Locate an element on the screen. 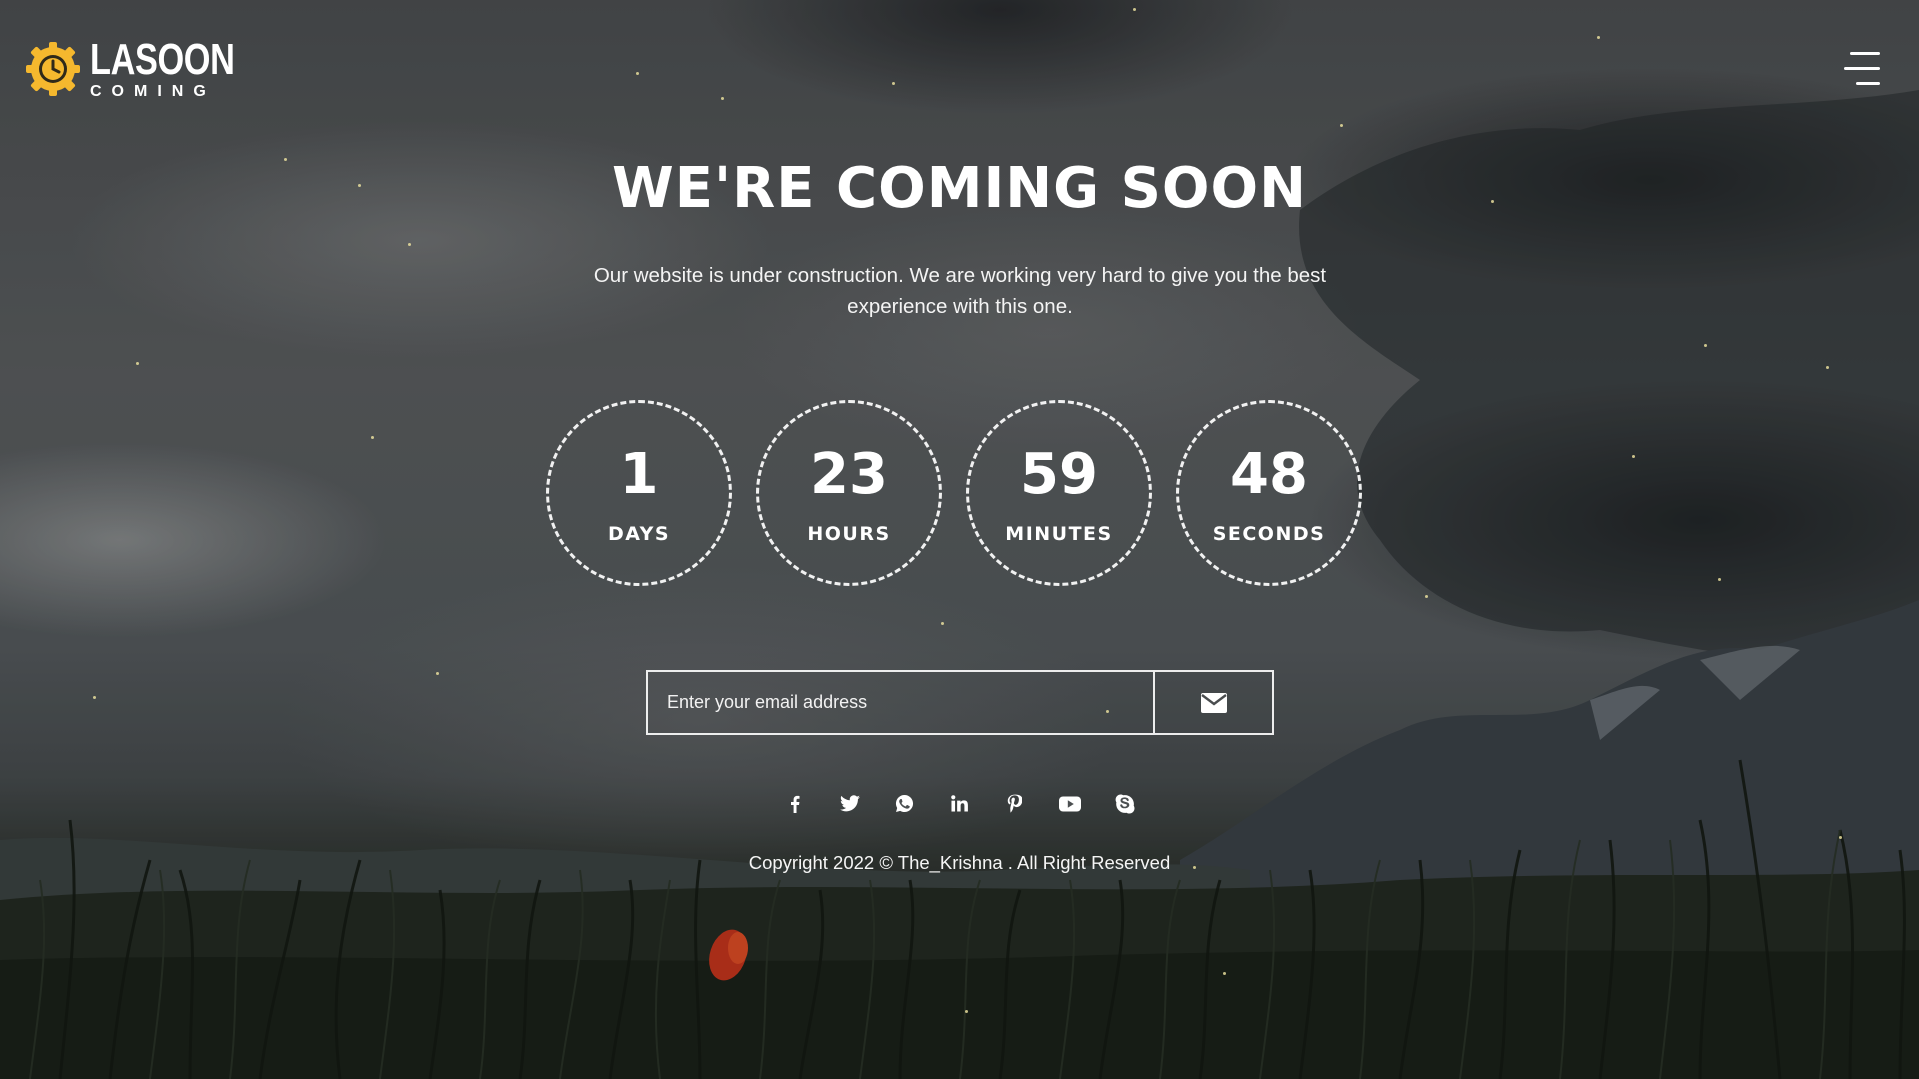 Image resolution: width=1919 pixels, height=1079 pixels. envelope-icon is located at coordinates (1213, 702).